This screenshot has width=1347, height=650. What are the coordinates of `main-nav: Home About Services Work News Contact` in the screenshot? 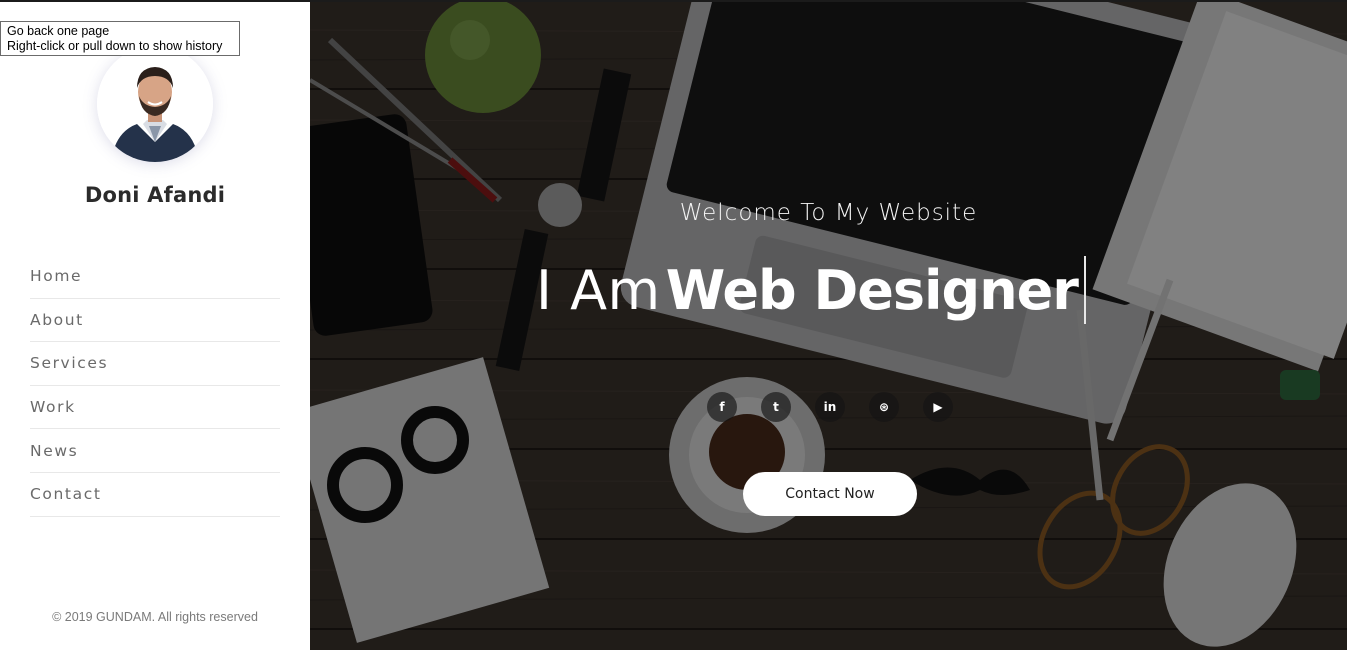 It's located at (155, 386).